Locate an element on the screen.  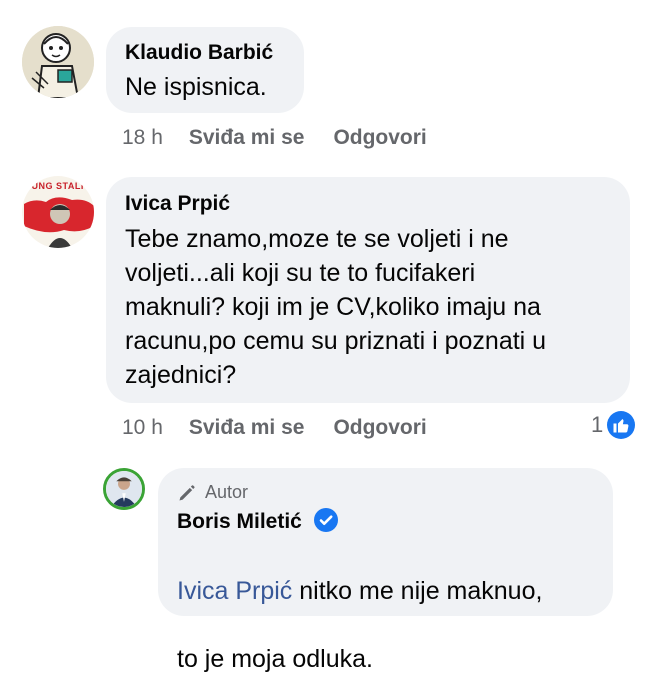
mention-link: Ivica Prpić is located at coordinates (234, 591).